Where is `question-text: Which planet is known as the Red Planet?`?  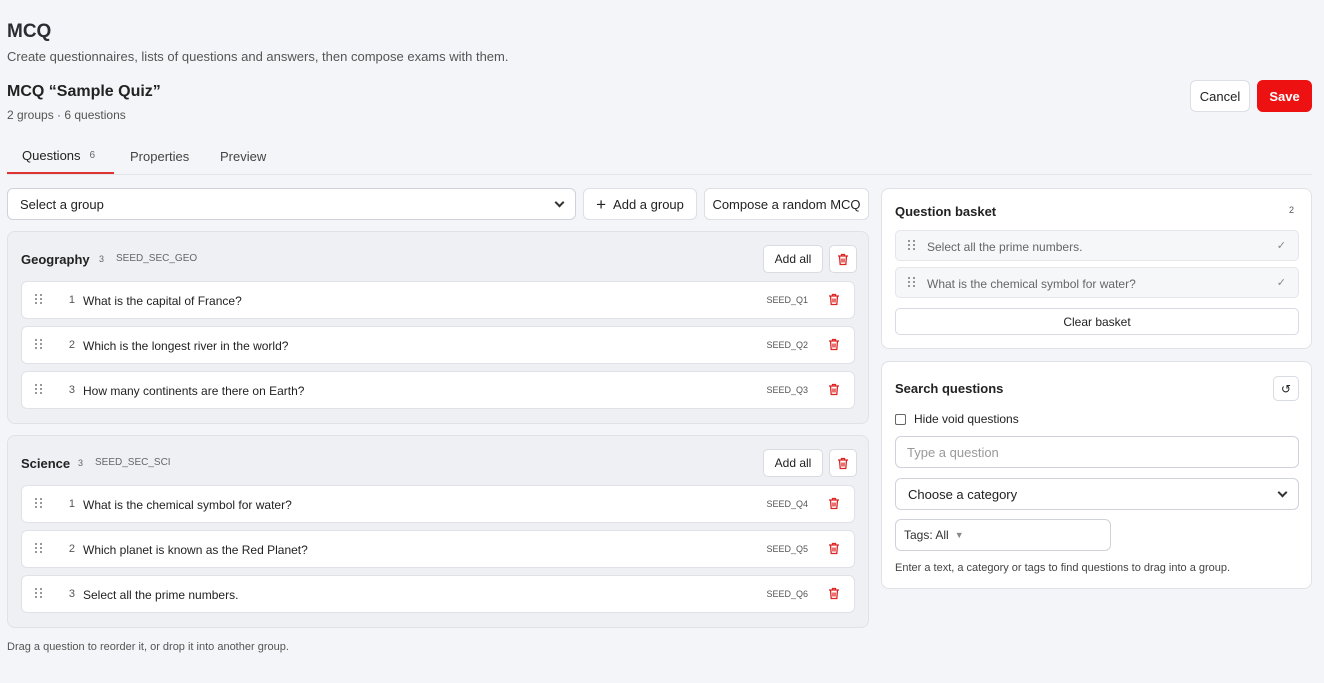
question-text: Which planet is known as the Red Planet? is located at coordinates (195, 550).